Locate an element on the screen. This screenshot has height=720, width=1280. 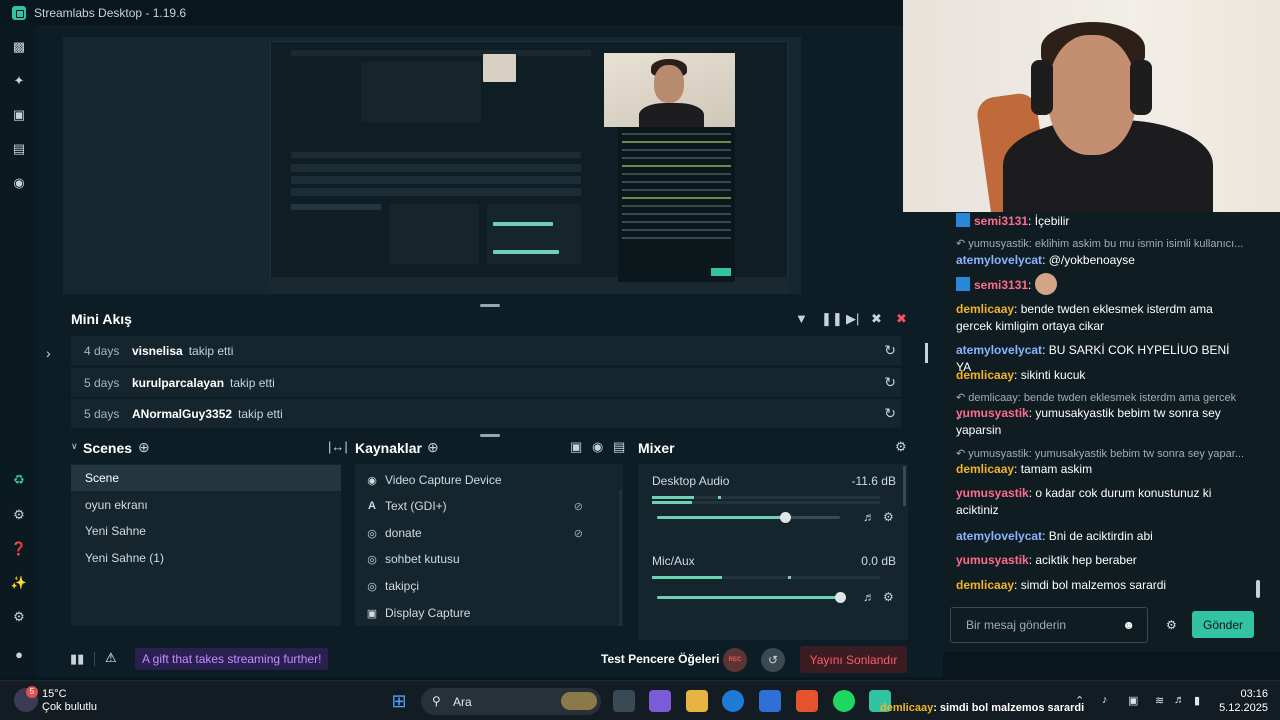
task-view-icon is located at coordinates (624, 701).